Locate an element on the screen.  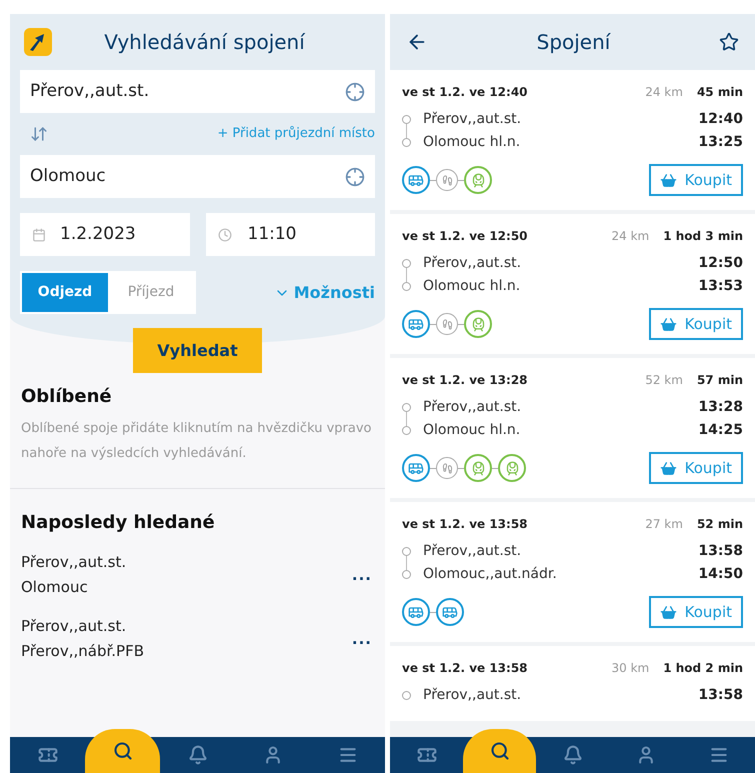
mode-tab: Odjezd is located at coordinates (65, 292).